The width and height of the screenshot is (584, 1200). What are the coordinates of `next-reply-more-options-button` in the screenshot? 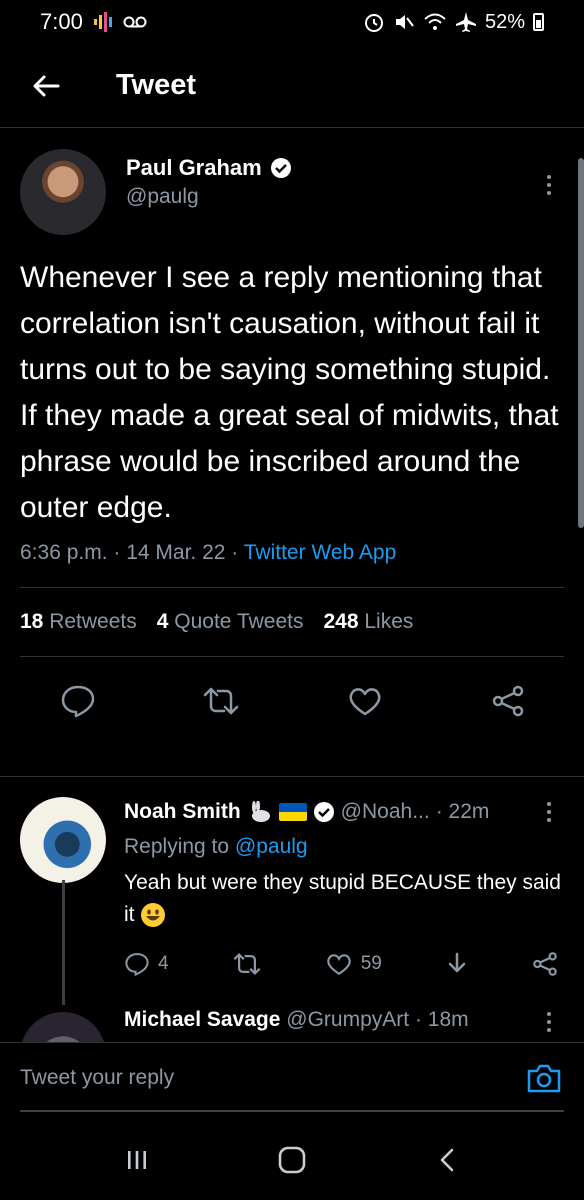 It's located at (549, 1022).